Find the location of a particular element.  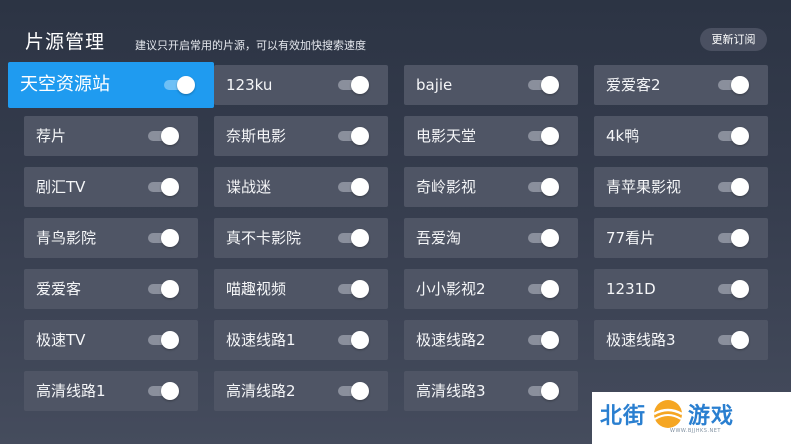

source-item: 小小影视2 is located at coordinates (491, 289).